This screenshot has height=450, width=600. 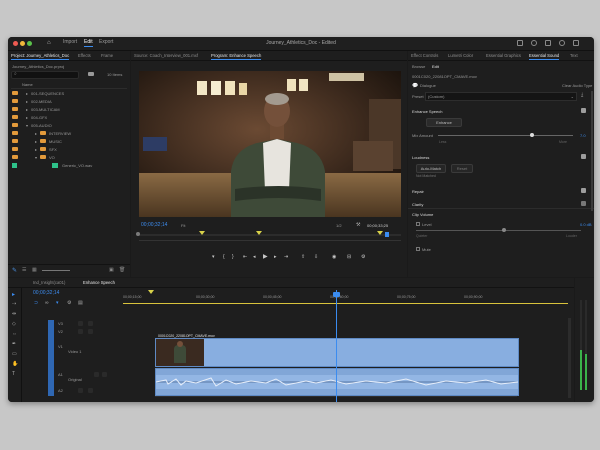 I want to click on source-patch-video, so click(x=51, y=343).